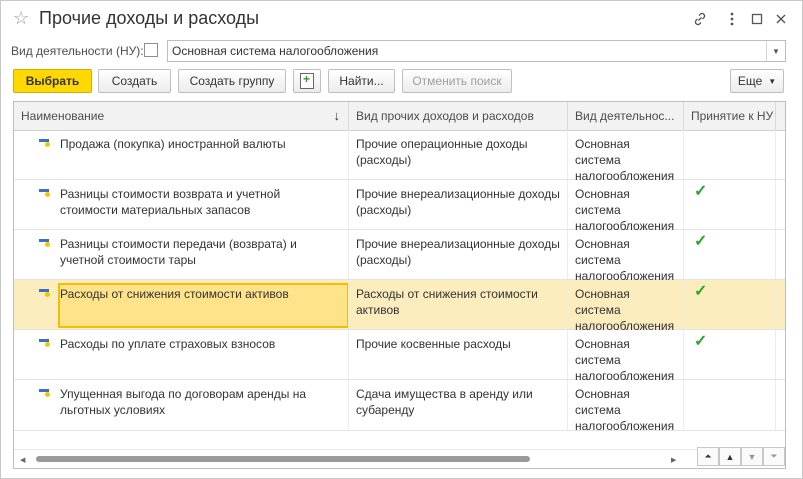 The width and height of the screenshot is (803, 479). I want to click on activity-filter-field: Основная система налогообложения ▼, so click(476, 51).